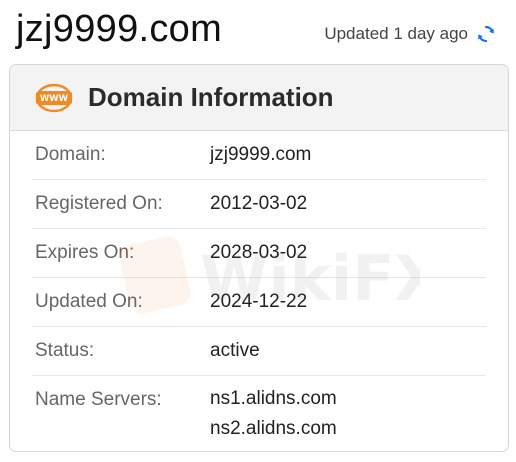 The width and height of the screenshot is (516, 462). I want to click on name-server: ns1.alidns.com, so click(273, 398).